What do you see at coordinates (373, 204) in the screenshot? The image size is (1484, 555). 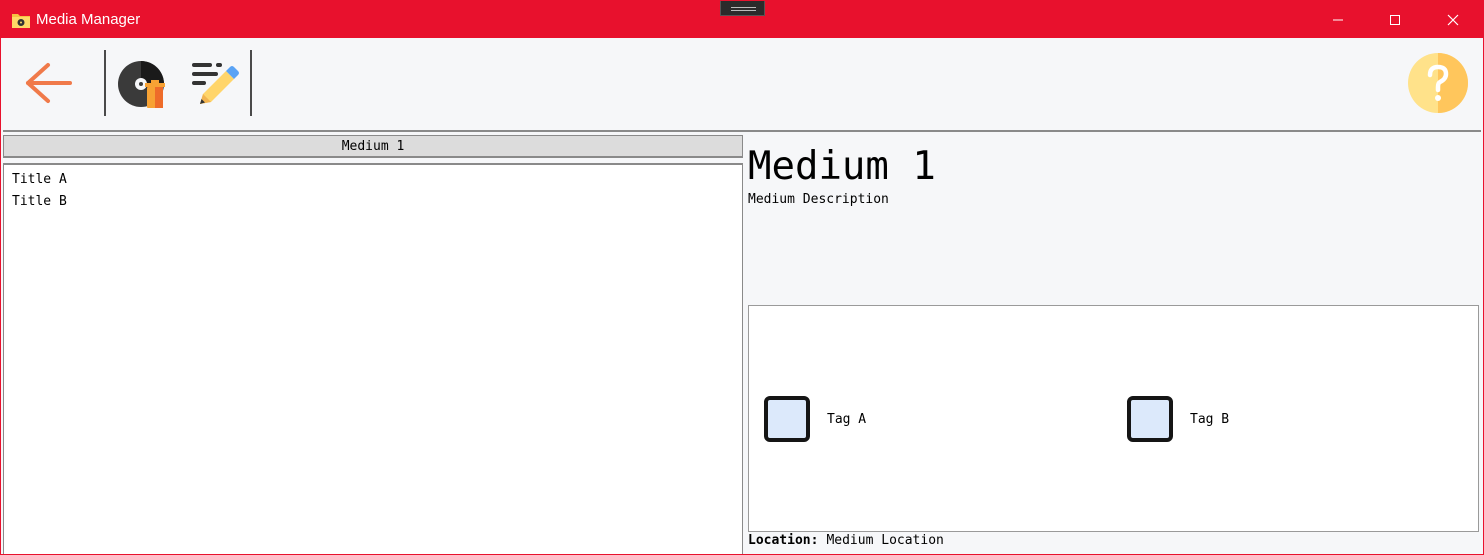 I see `list-item: Title B` at bounding box center [373, 204].